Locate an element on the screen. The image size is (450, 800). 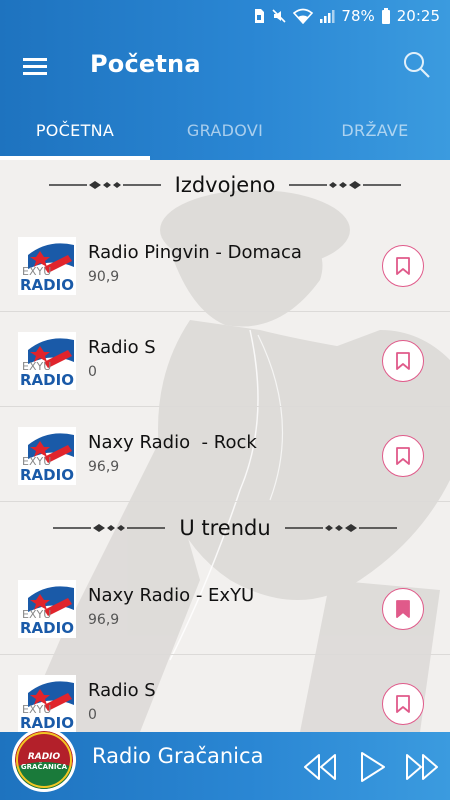
wifi-icon is located at coordinates (303, 16).